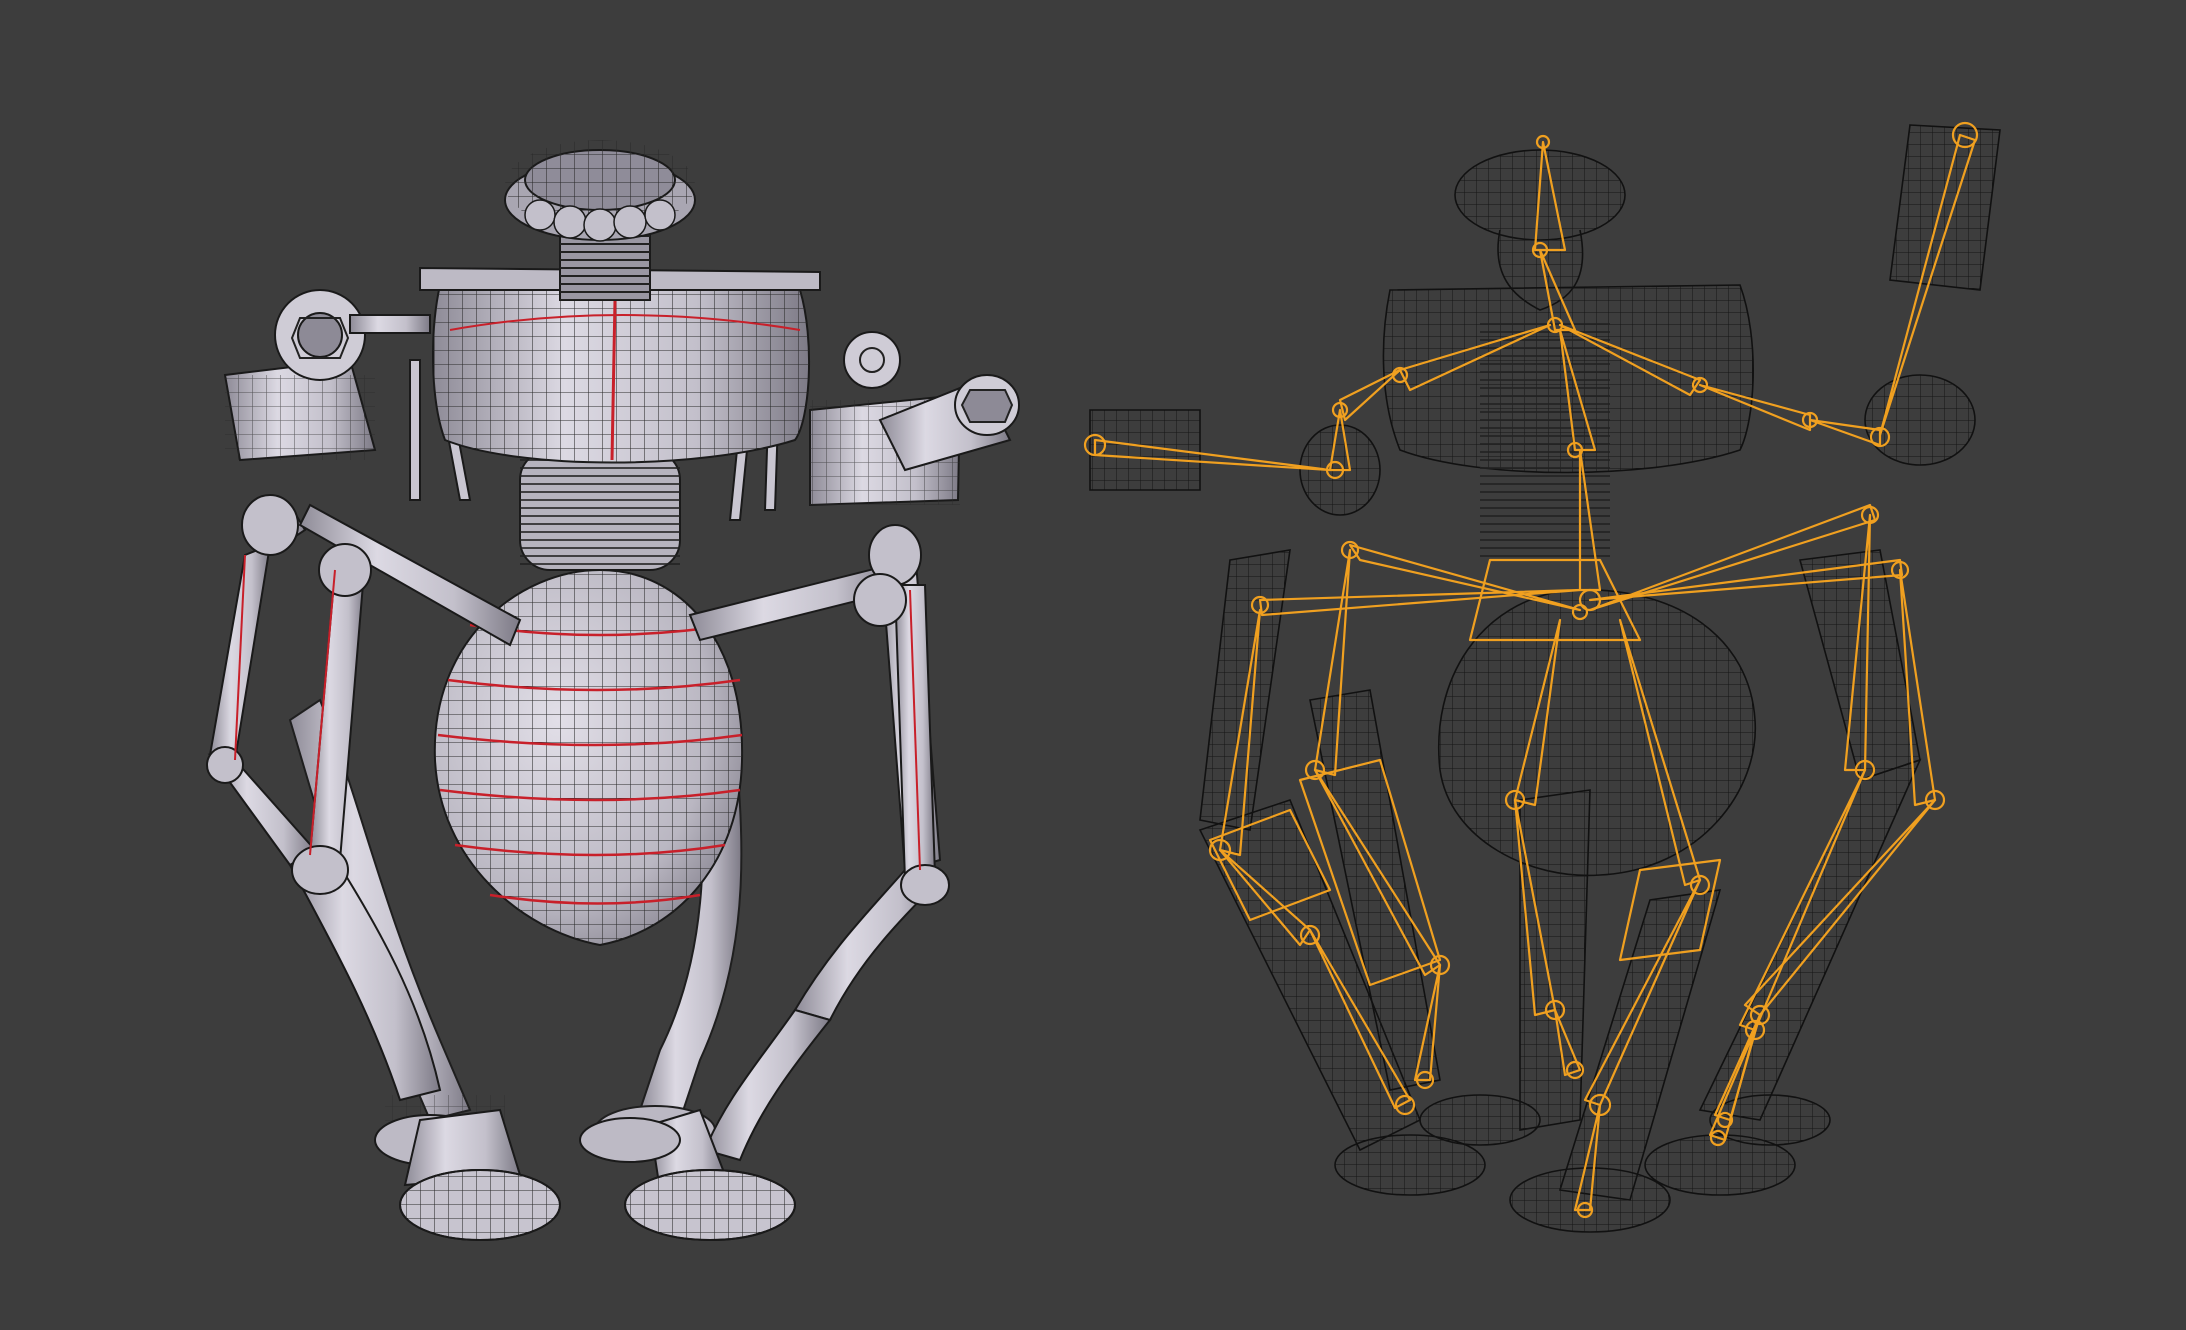 This screenshot has height=1330, width=2186. I want to click on left-gun-right, so click(914, 419).